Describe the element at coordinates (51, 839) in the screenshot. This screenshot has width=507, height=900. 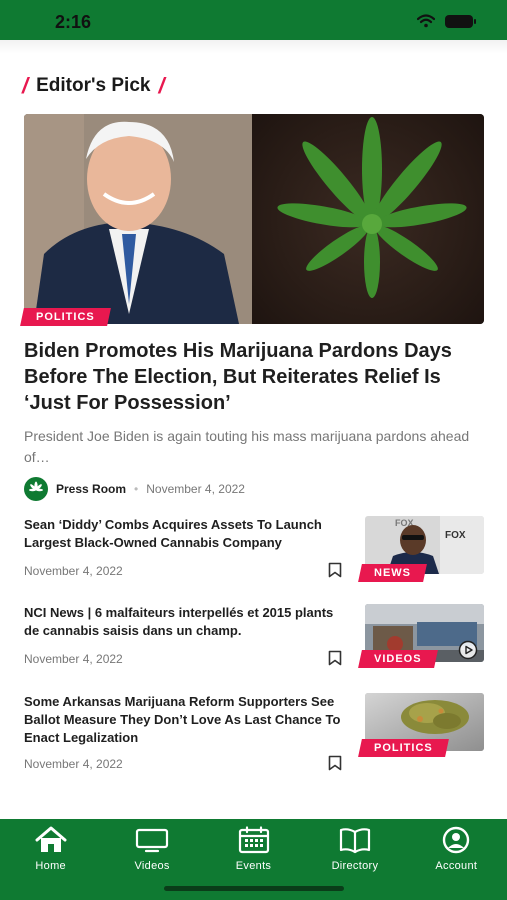
I see `home-icon` at that location.